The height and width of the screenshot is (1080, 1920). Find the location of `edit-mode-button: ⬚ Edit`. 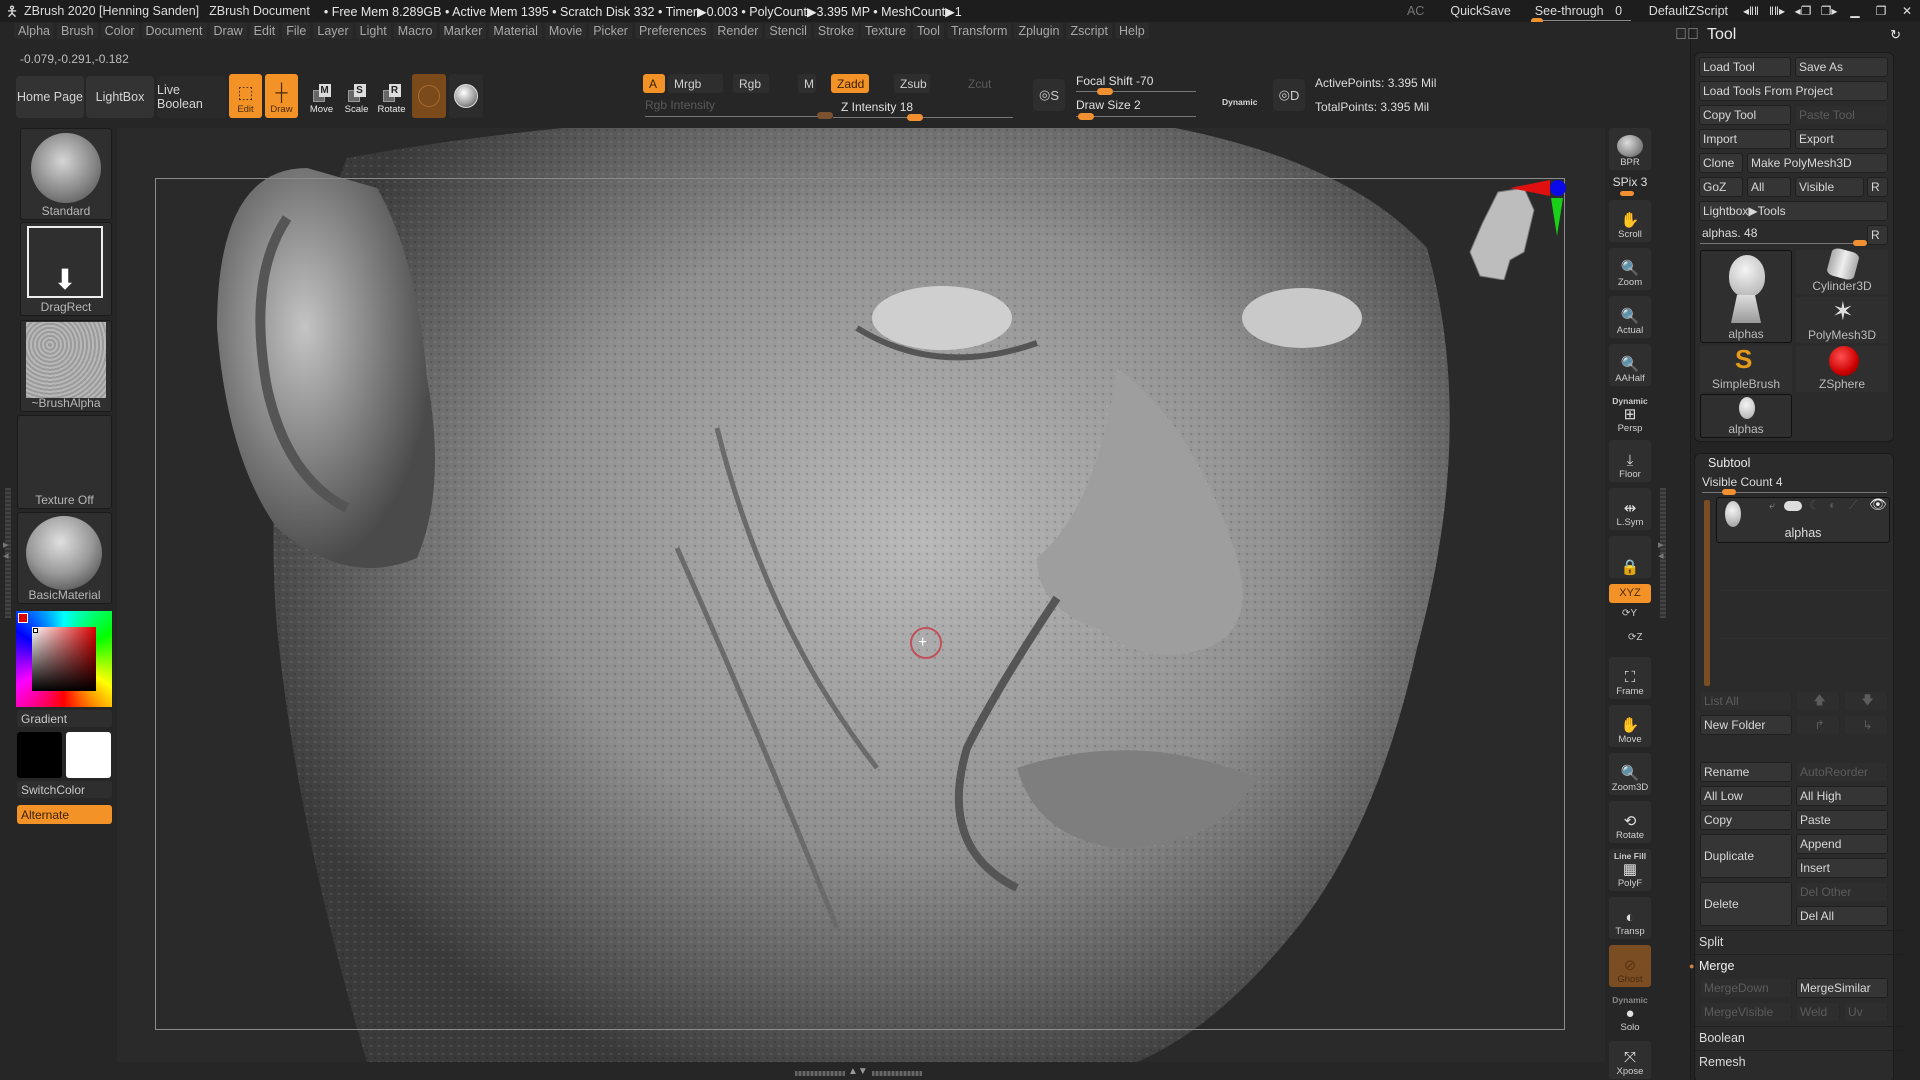

edit-mode-button: ⬚ Edit is located at coordinates (245, 96).